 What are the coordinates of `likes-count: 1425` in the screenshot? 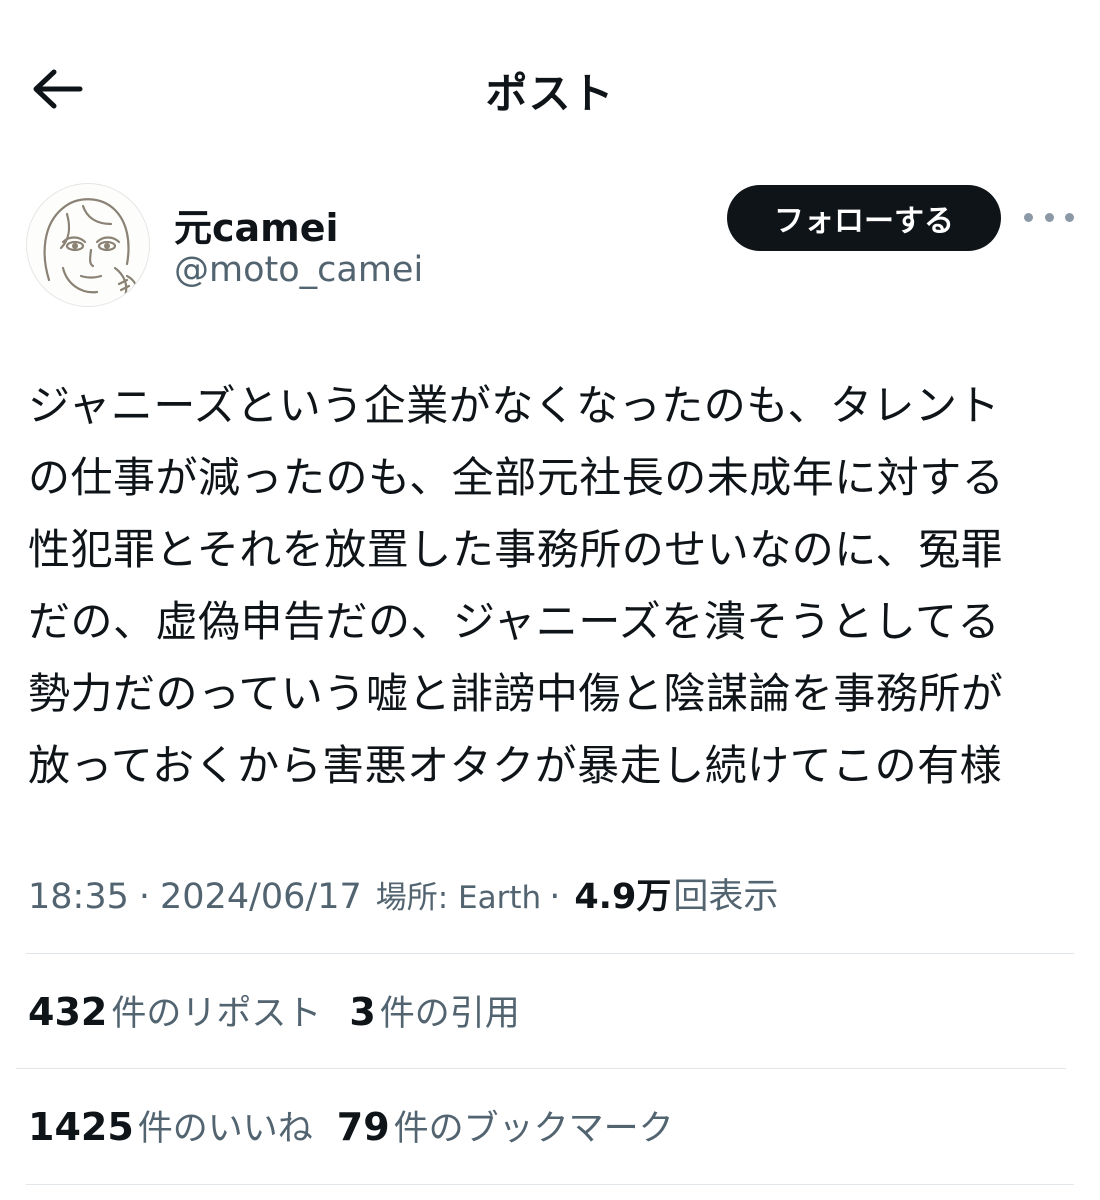 It's located at (81, 1127).